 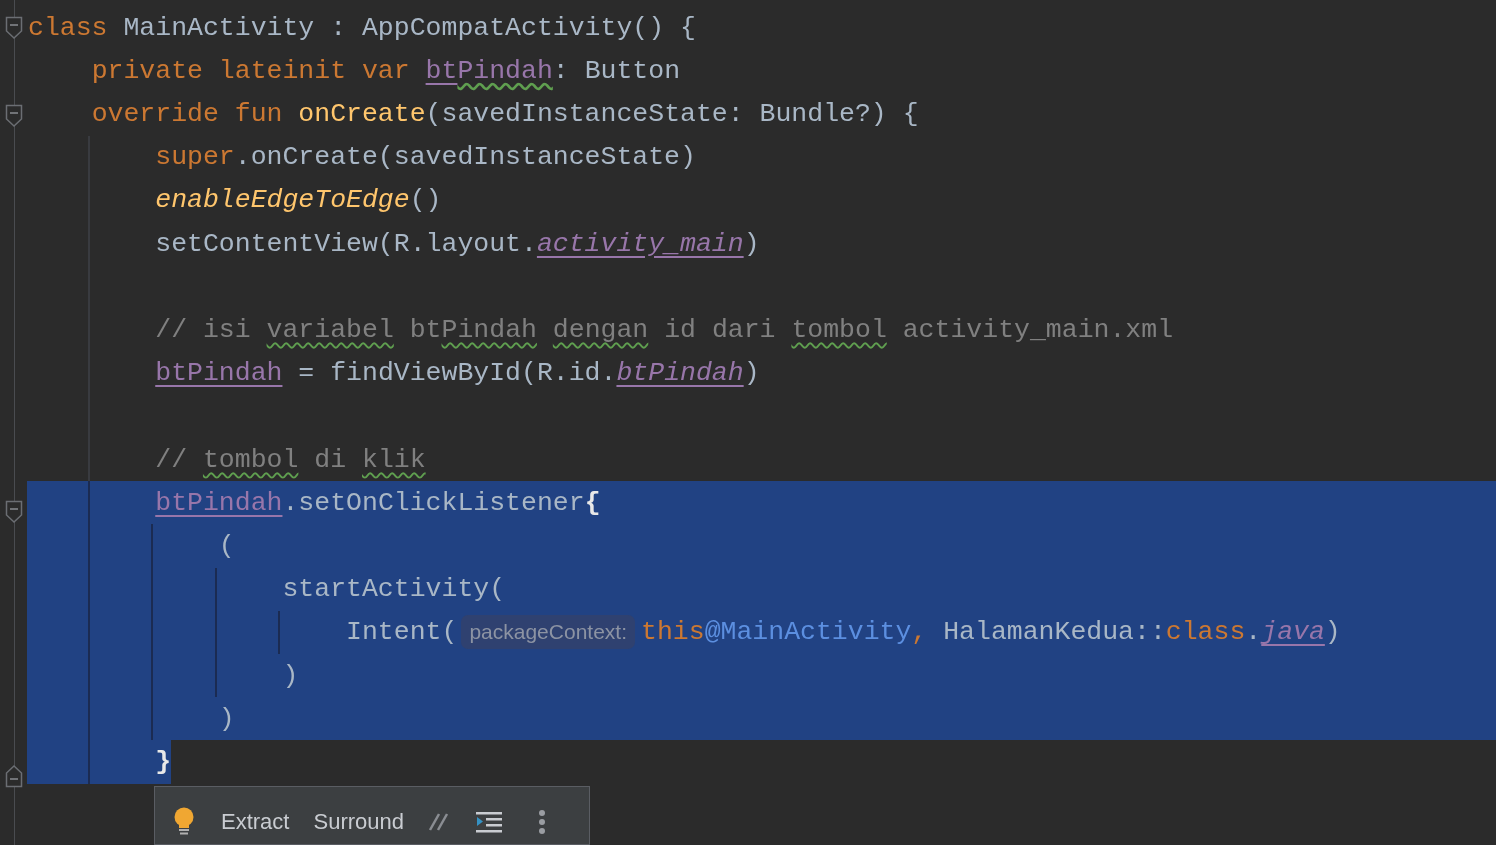 What do you see at coordinates (255, 822) in the screenshot?
I see `action-button: Extract` at bounding box center [255, 822].